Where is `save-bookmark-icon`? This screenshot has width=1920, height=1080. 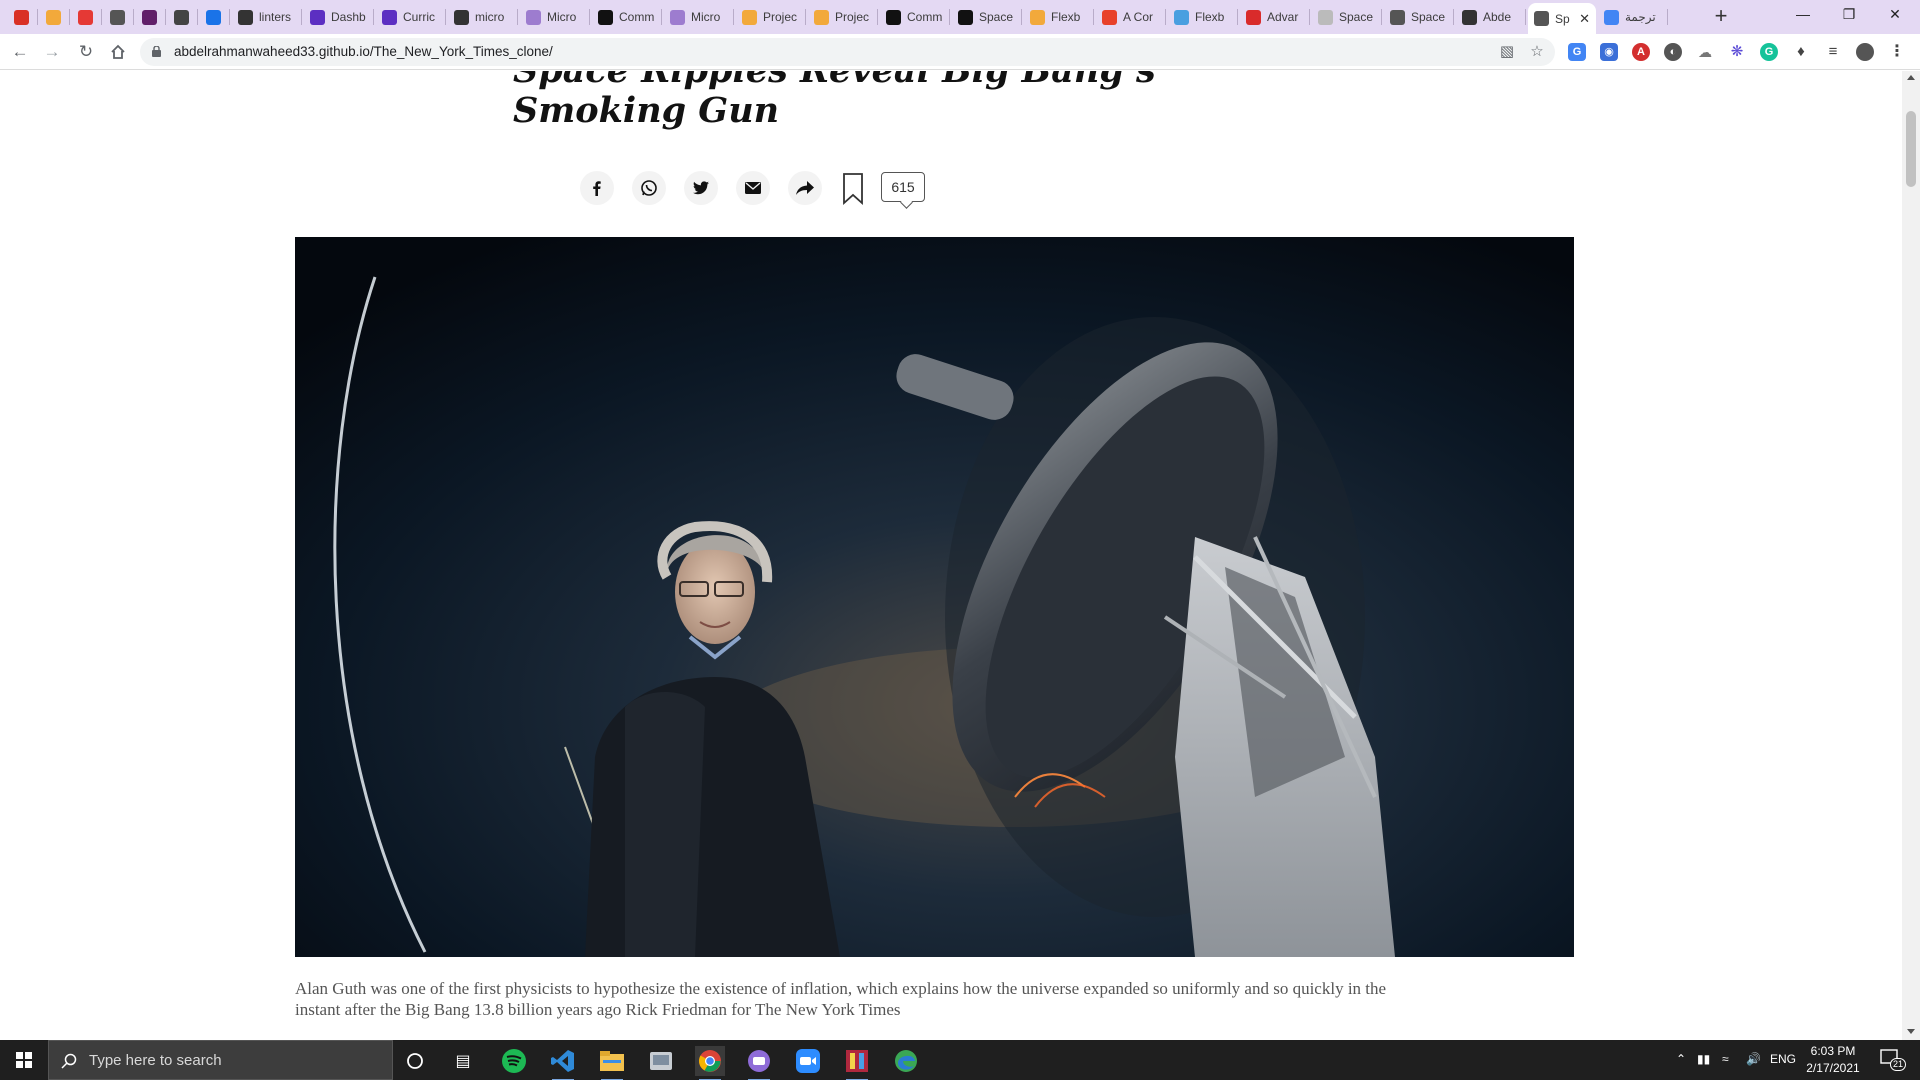 save-bookmark-icon is located at coordinates (853, 189).